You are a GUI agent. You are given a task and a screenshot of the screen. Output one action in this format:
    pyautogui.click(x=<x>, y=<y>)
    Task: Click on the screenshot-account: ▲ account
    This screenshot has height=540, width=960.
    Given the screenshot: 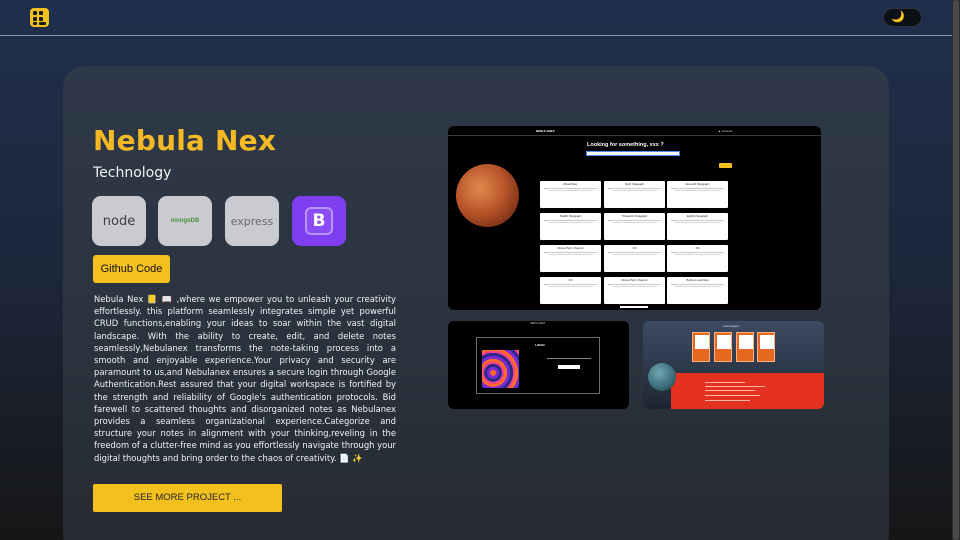 What is the action you would take?
    pyautogui.click(x=725, y=131)
    